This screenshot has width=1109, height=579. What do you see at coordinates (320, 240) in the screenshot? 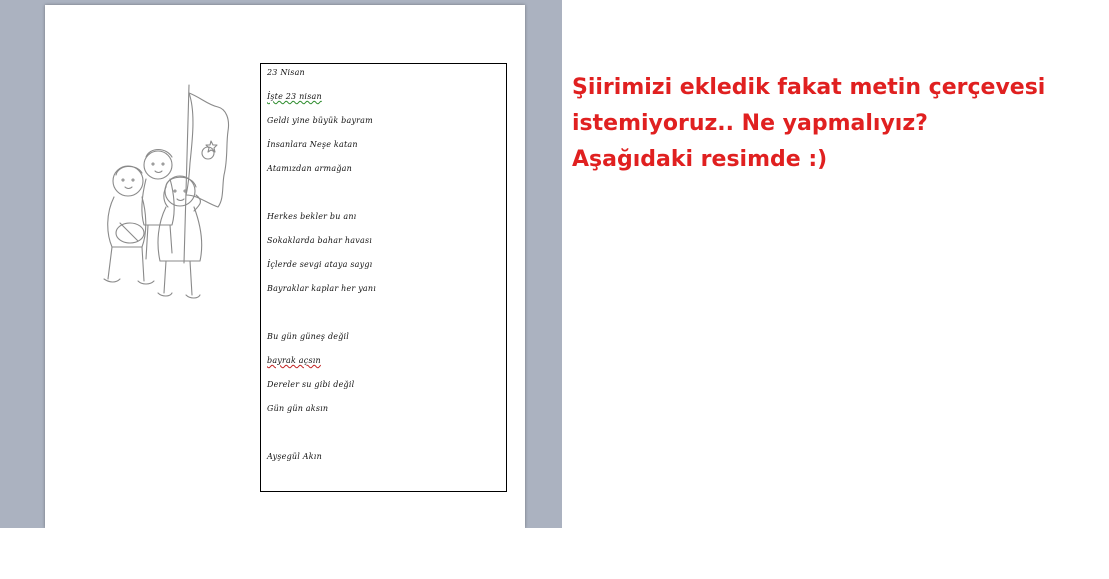
I see `poem-line: Sokaklarda bahar havası` at bounding box center [320, 240].